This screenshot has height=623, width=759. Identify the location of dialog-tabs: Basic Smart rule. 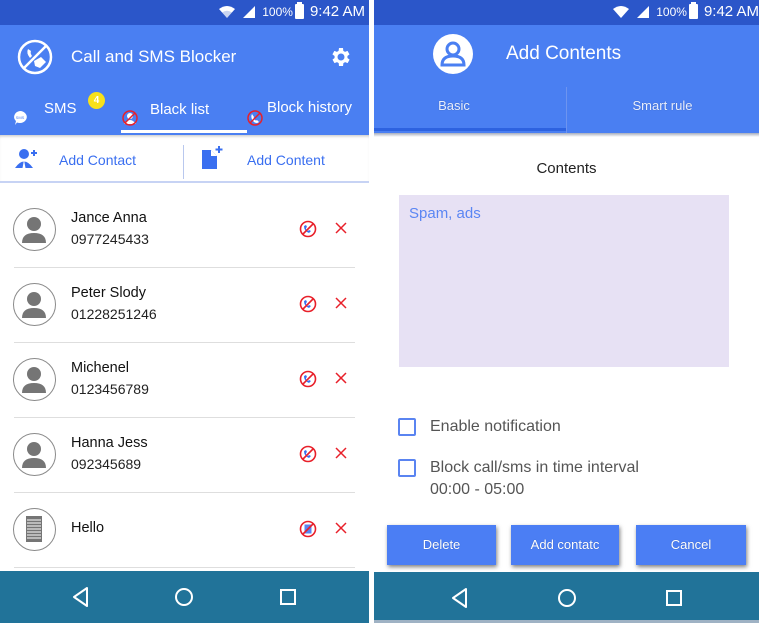
(566, 108).